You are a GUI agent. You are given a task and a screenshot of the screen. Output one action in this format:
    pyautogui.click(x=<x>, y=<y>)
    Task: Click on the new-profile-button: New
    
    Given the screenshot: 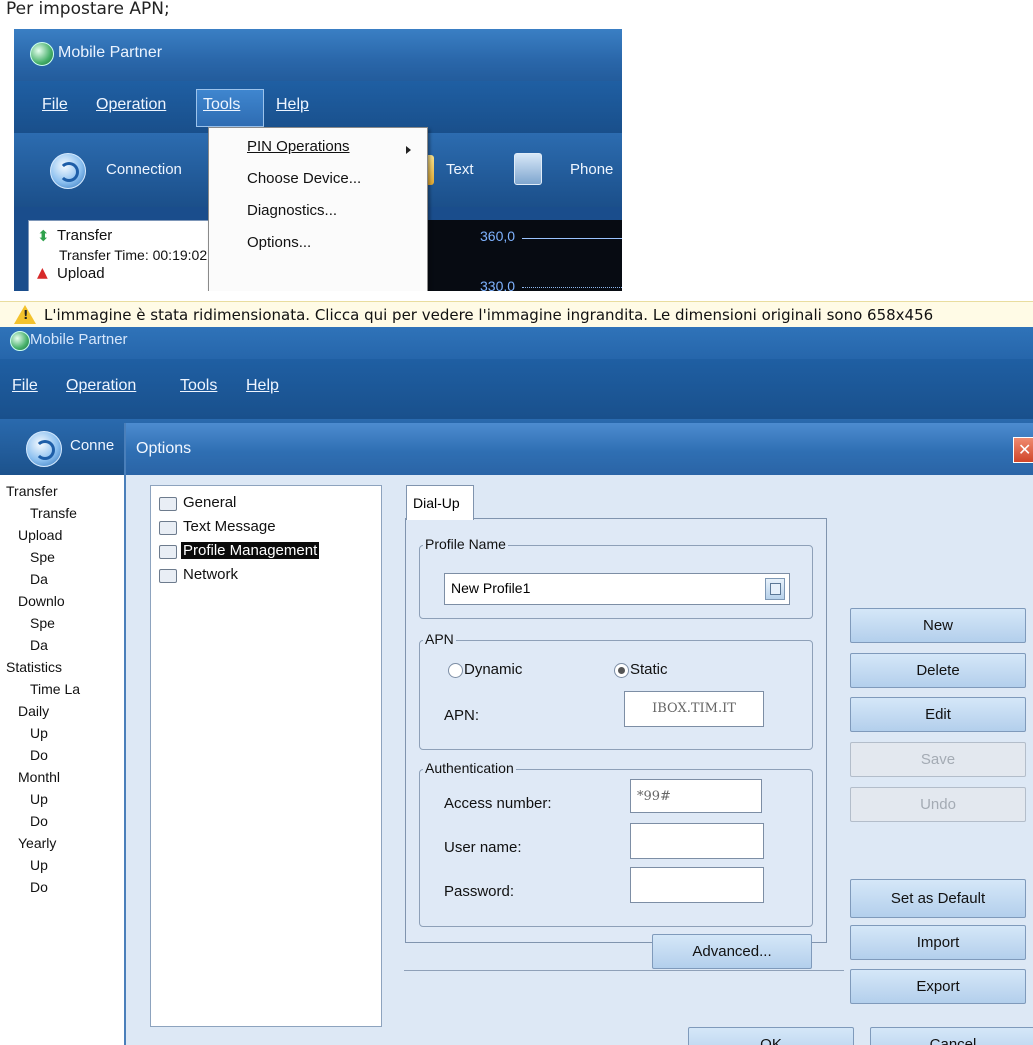 What is the action you would take?
    pyautogui.click(x=938, y=625)
    